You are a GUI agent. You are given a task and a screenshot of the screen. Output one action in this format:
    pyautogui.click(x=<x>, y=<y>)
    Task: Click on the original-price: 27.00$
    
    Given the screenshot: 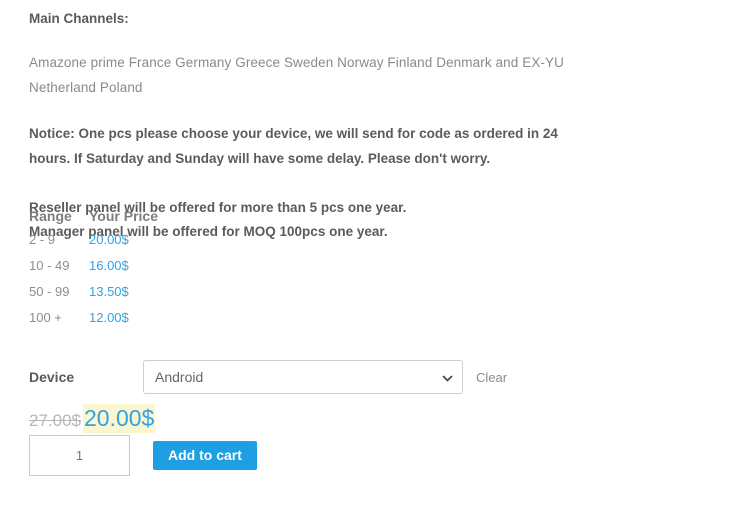 What is the action you would take?
    pyautogui.click(x=55, y=420)
    